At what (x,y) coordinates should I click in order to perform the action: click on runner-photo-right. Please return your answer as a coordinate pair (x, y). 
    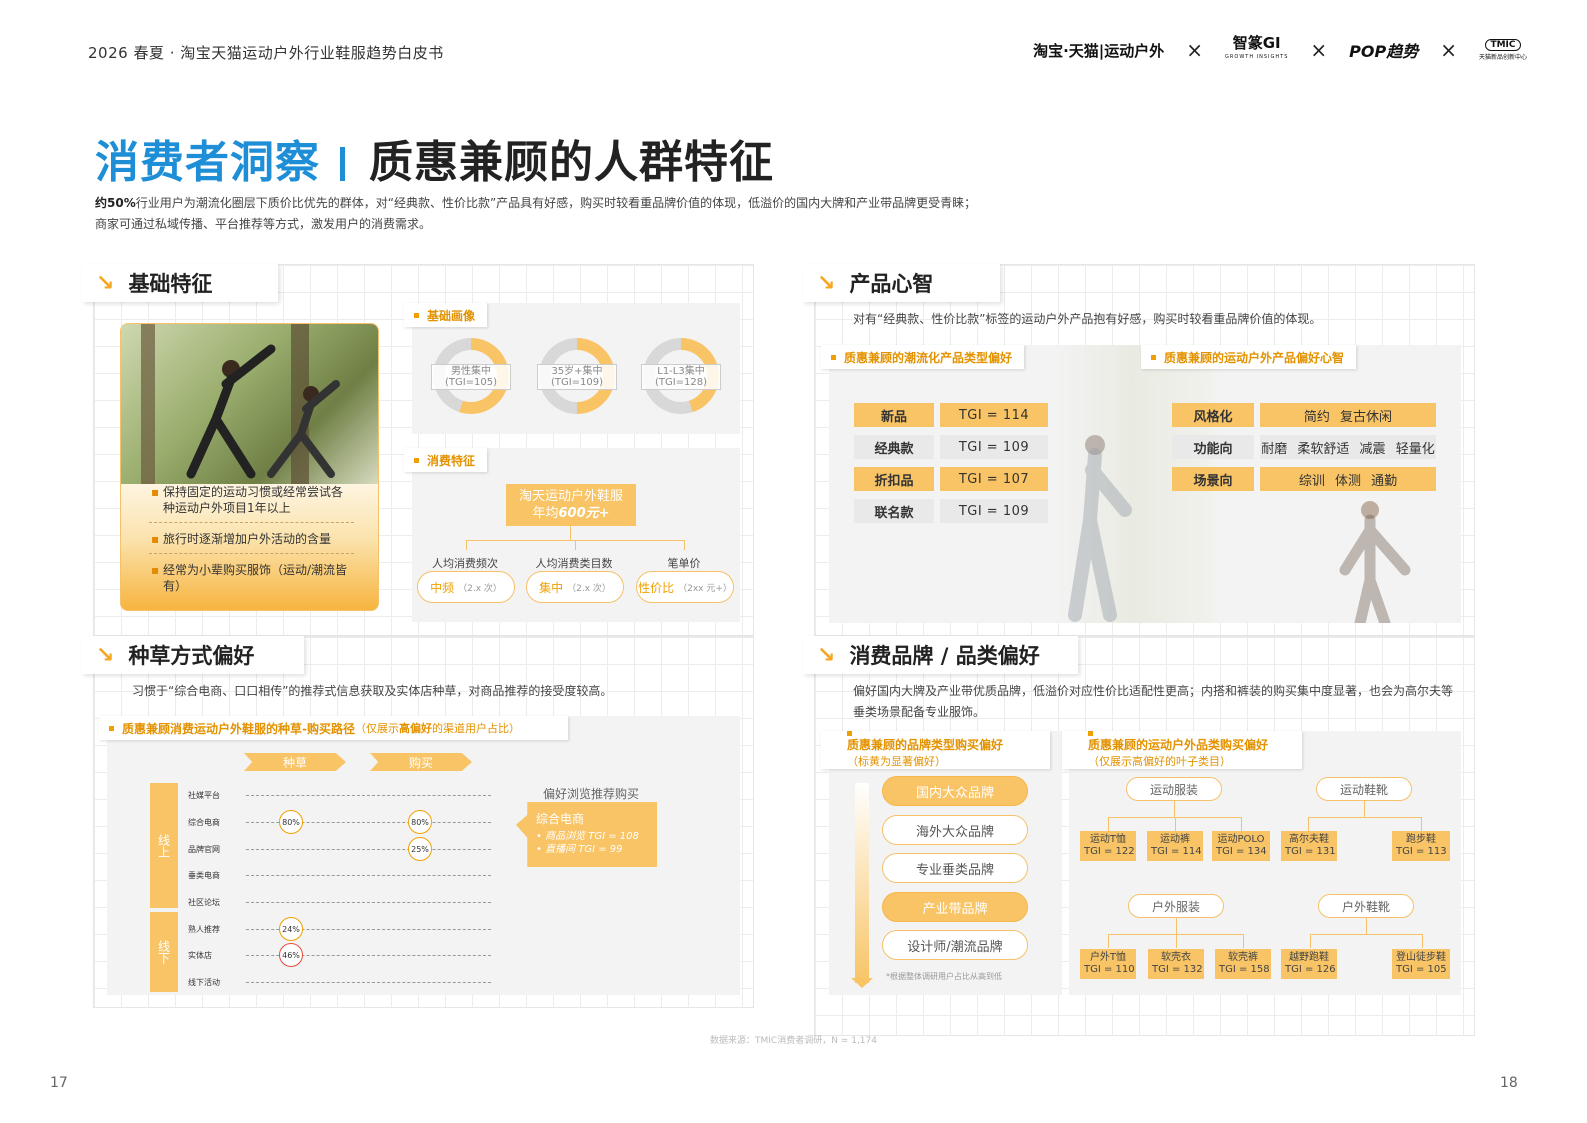
    Looking at the image, I should click on (1375, 562).